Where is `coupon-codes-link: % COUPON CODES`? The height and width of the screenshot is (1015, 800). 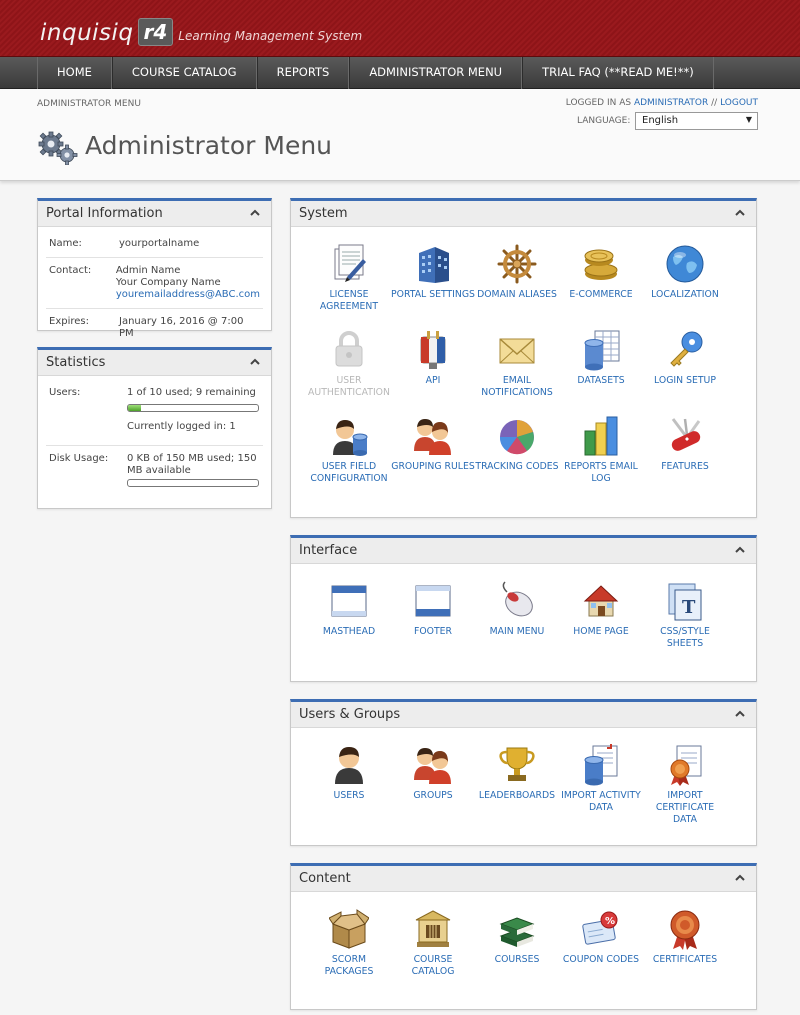
coupon-codes-link: % COUPON CODES is located at coordinates (601, 937).